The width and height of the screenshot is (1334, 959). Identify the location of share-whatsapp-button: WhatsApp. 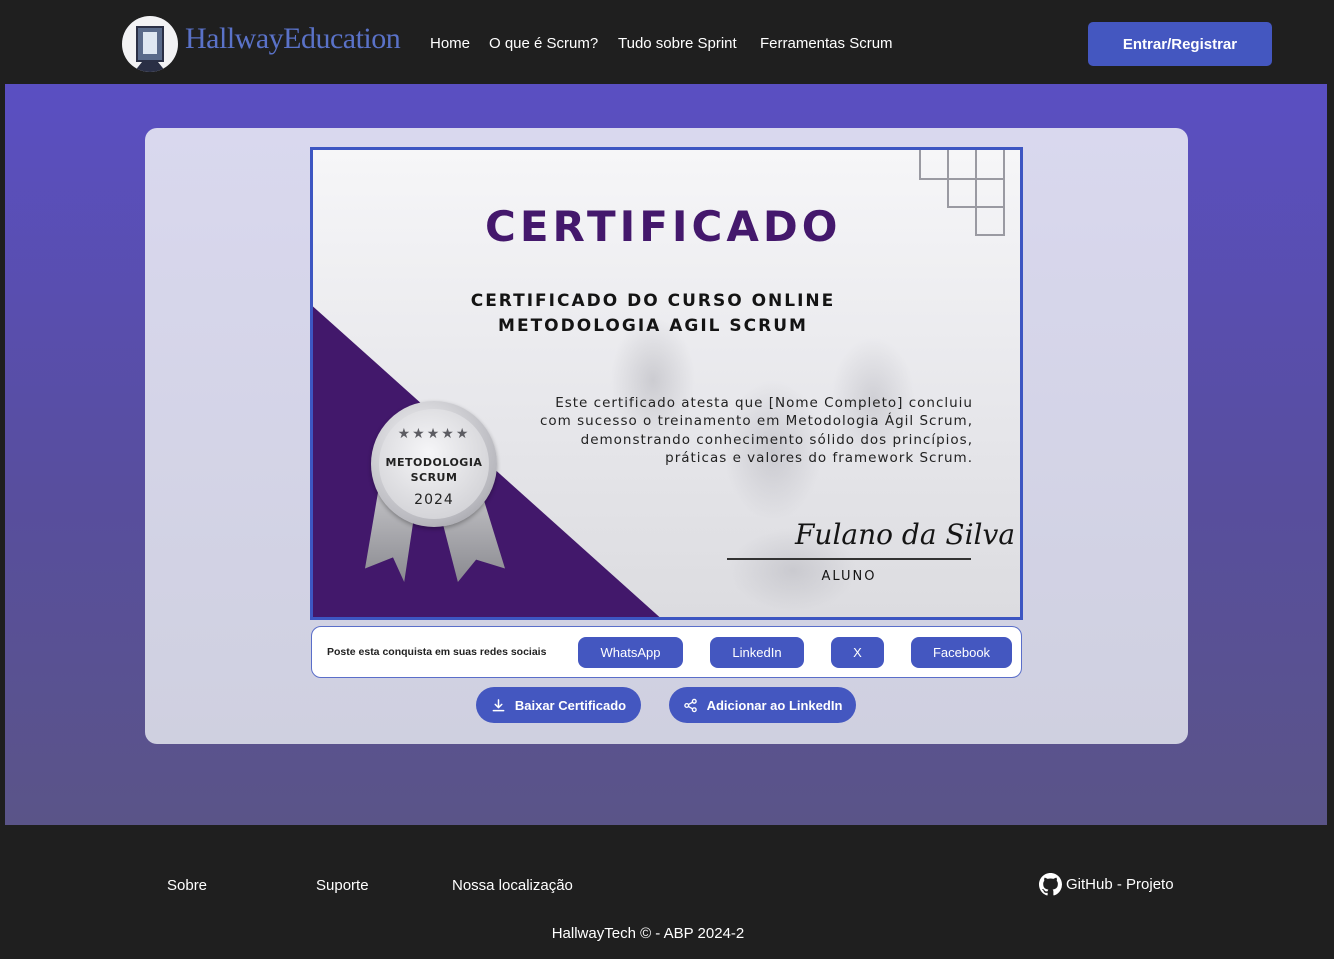
(630, 652).